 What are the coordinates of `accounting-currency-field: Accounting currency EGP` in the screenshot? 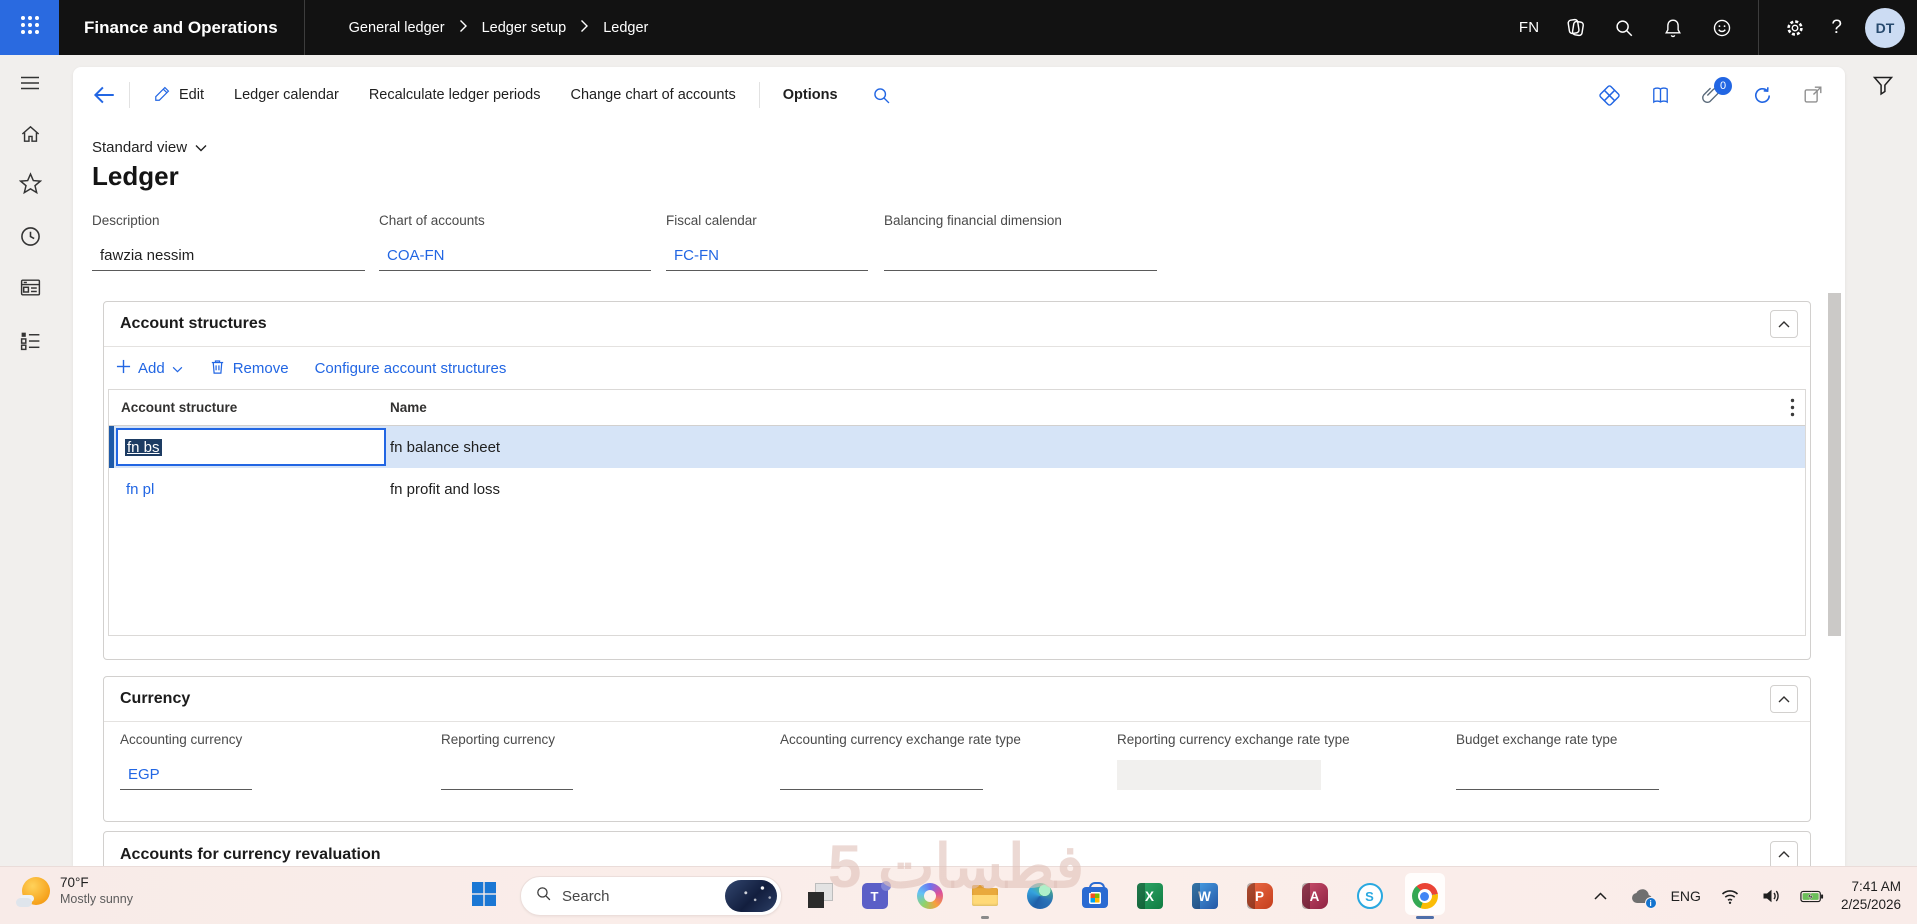 It's located at (186, 761).